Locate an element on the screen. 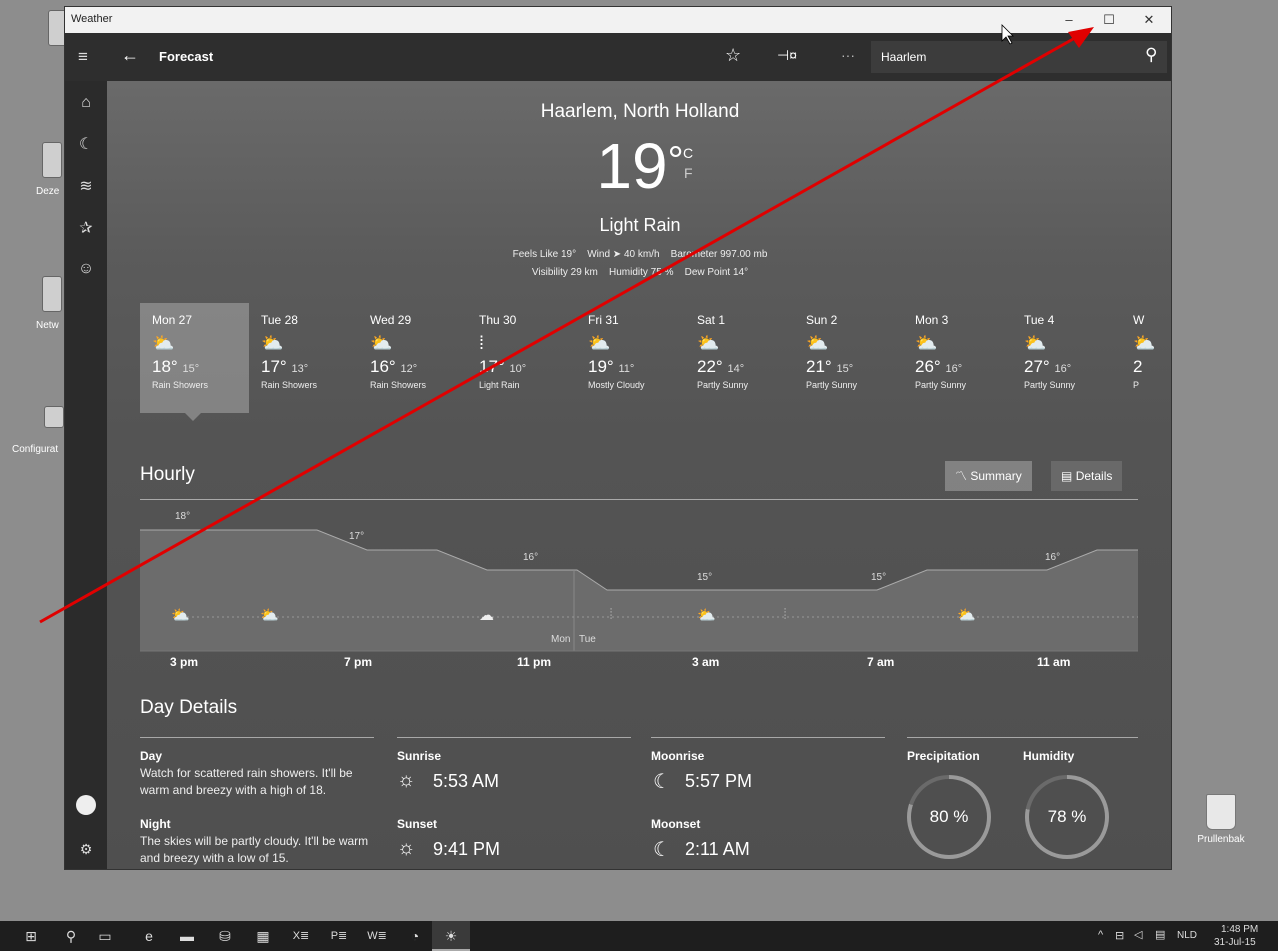  store-icon: ⛁ is located at coordinates (225, 936).